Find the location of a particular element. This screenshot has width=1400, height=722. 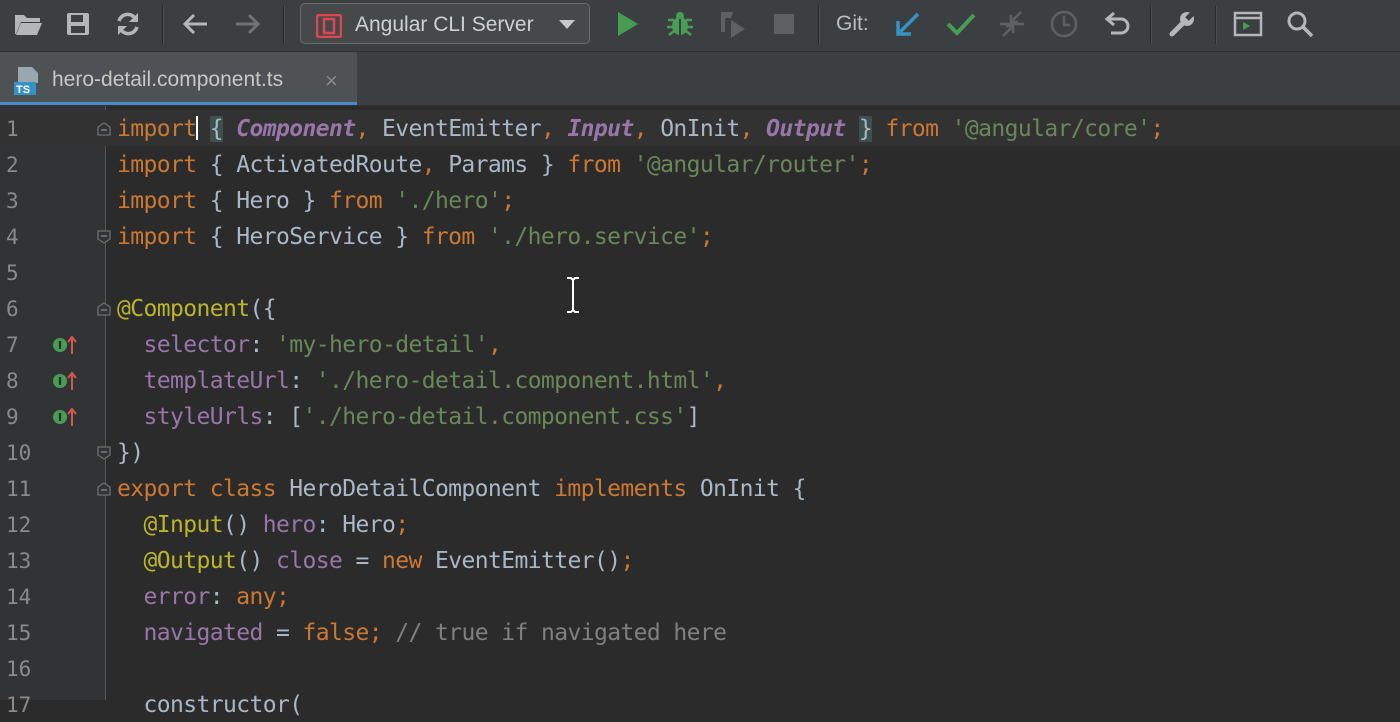

line-number: 12 is located at coordinates (19, 525).